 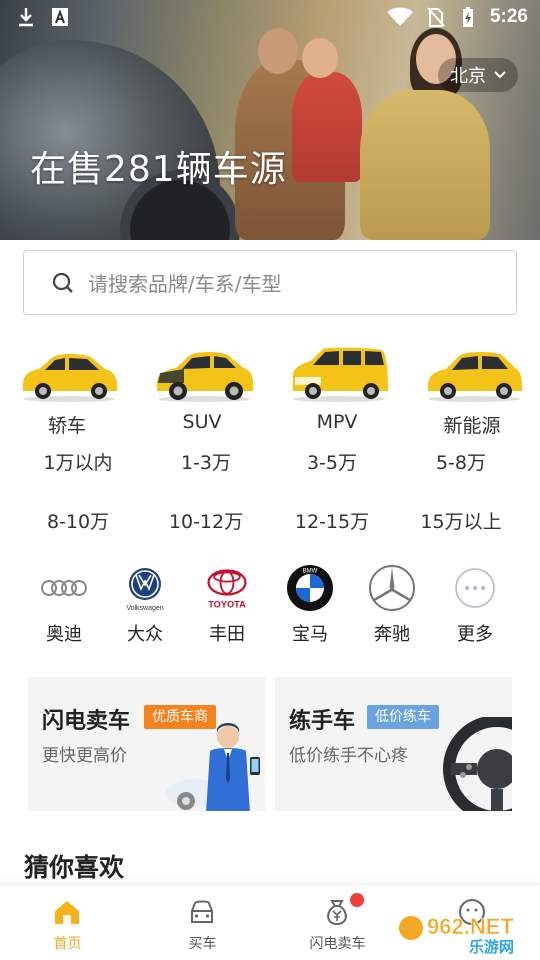 I want to click on promo-title: 闪电卖车, so click(x=86, y=721).